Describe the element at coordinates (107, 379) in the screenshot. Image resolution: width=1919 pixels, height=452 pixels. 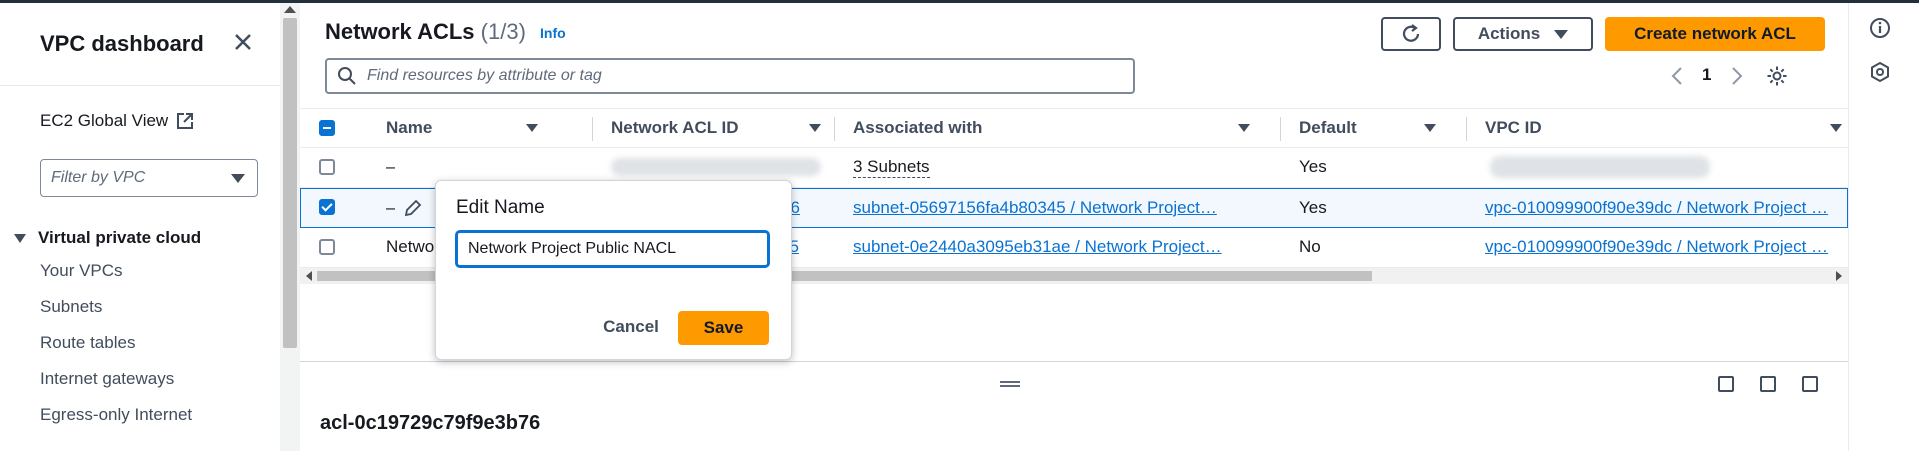
I see `sidebar-item-internet-gateways: Internet gateways` at that location.